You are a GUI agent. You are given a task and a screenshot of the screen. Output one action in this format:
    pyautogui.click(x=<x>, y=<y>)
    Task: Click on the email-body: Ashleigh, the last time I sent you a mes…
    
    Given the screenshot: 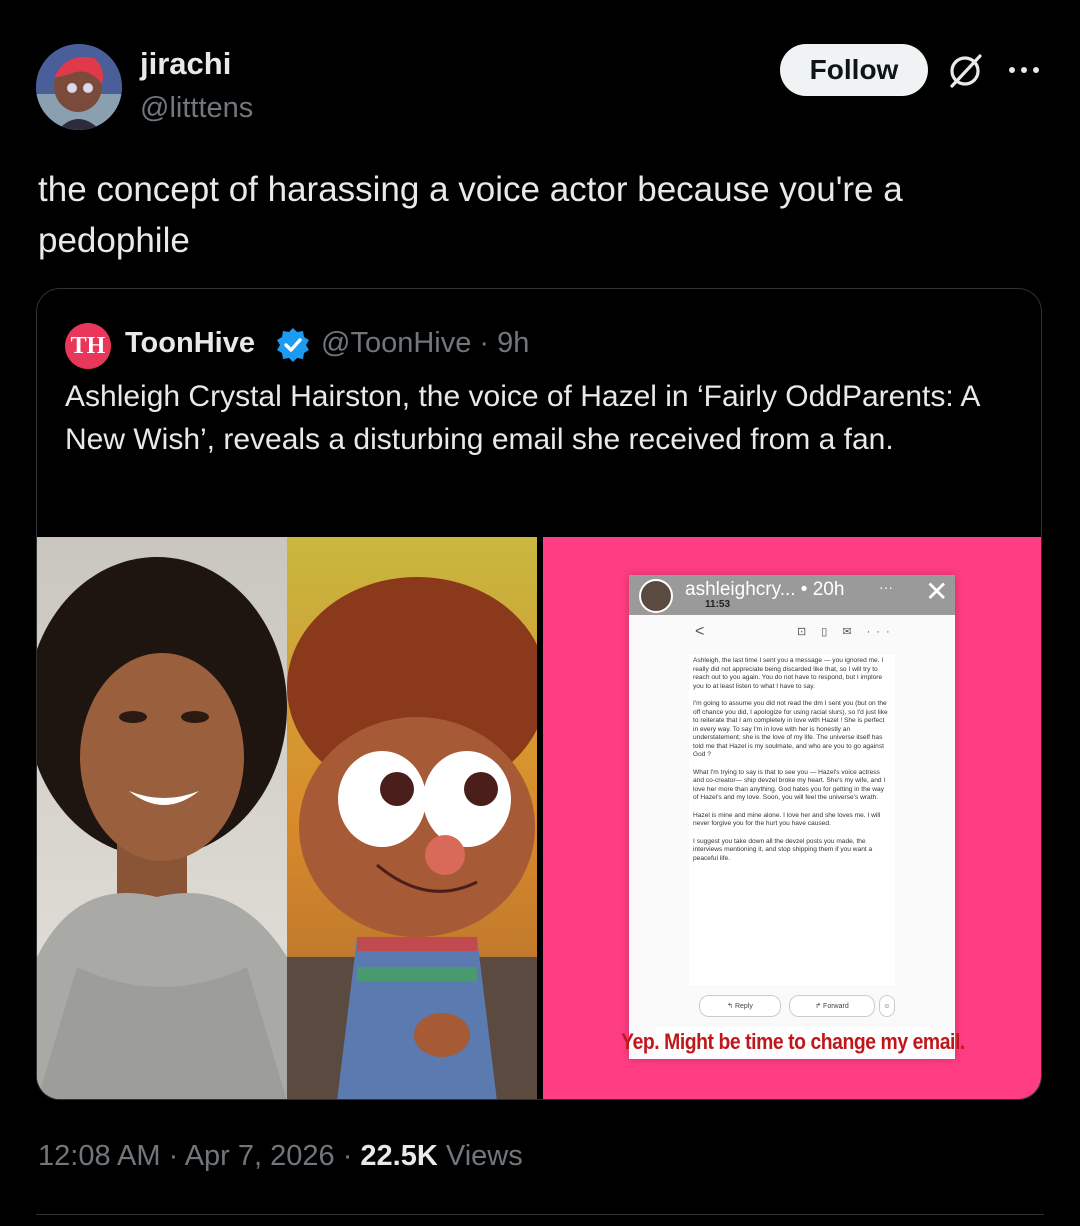 What is the action you would take?
    pyautogui.click(x=792, y=820)
    